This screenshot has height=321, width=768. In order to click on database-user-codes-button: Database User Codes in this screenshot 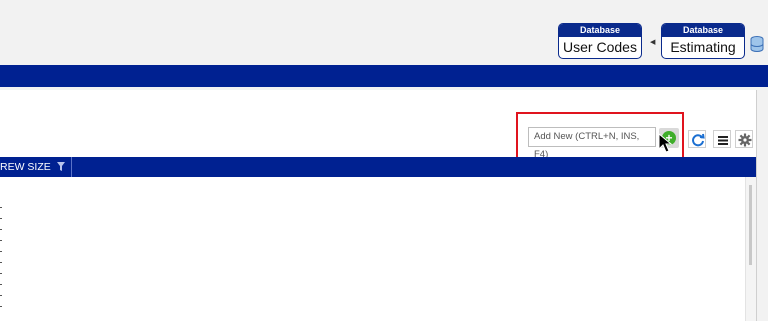, I will do `click(600, 41)`.